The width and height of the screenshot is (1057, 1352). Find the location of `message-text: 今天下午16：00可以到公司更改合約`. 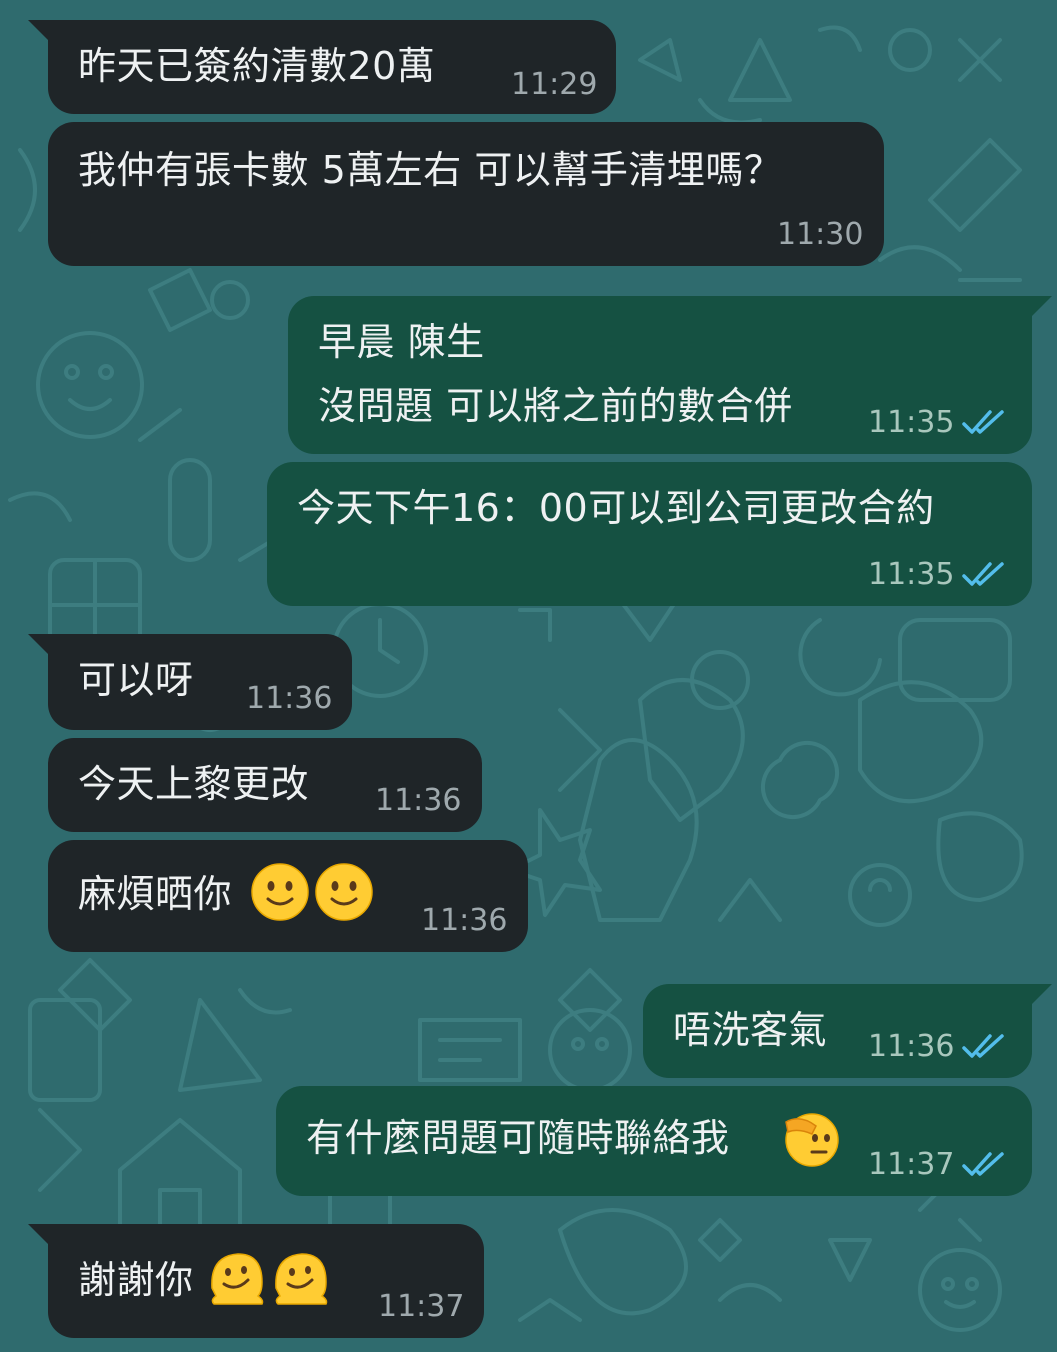

message-text: 今天下午16：00可以到公司更改合約 is located at coordinates (616, 508).